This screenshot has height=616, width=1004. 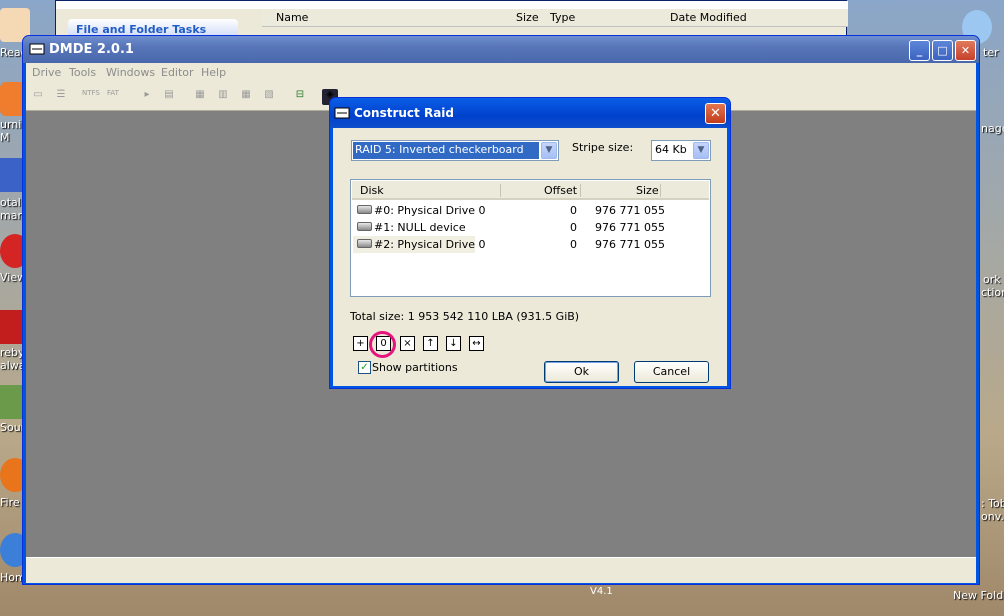 What do you see at coordinates (300, 97) in the screenshot?
I see `tree-icon: ⊟` at bounding box center [300, 97].